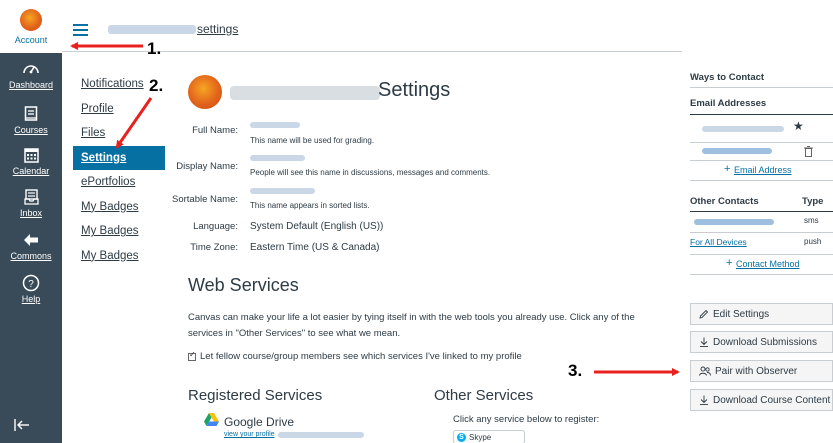  What do you see at coordinates (798, 126) in the screenshot?
I see `default-email-star-icon: ★` at bounding box center [798, 126].